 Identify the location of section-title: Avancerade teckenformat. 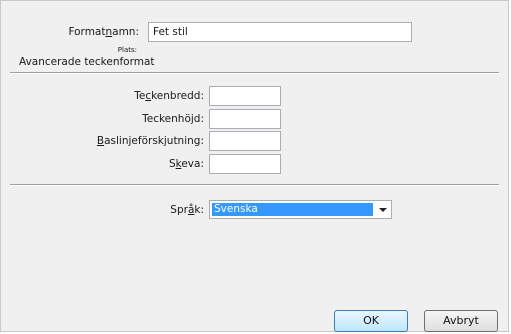
(87, 62).